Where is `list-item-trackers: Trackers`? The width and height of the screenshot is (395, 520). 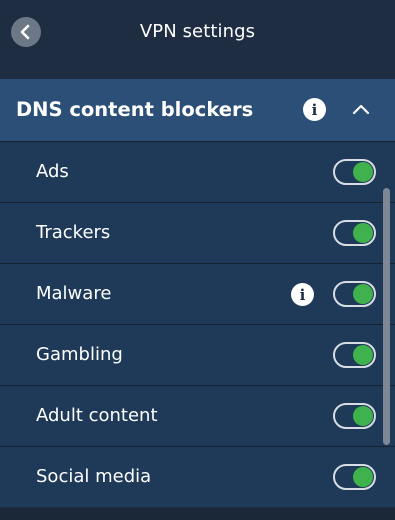
list-item-trackers: Trackers is located at coordinates (197, 232).